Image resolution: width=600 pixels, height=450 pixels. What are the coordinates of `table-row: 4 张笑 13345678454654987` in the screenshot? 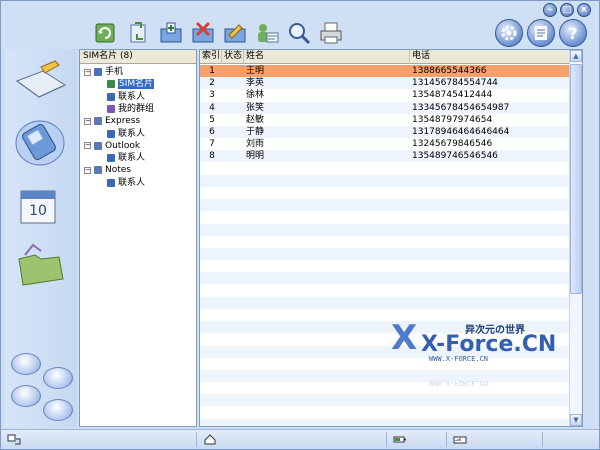 It's located at (385, 107).